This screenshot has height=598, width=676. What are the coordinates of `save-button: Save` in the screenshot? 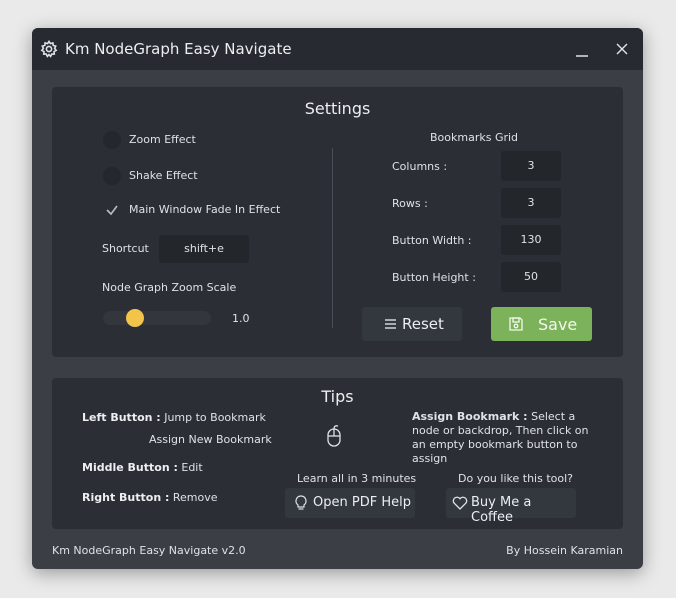 It's located at (541, 324).